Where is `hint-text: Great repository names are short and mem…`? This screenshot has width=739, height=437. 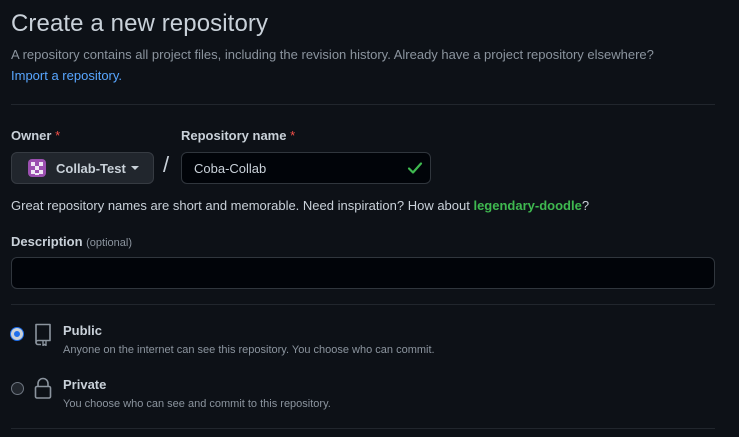
hint-text: Great repository names are short and mem… is located at coordinates (242, 205).